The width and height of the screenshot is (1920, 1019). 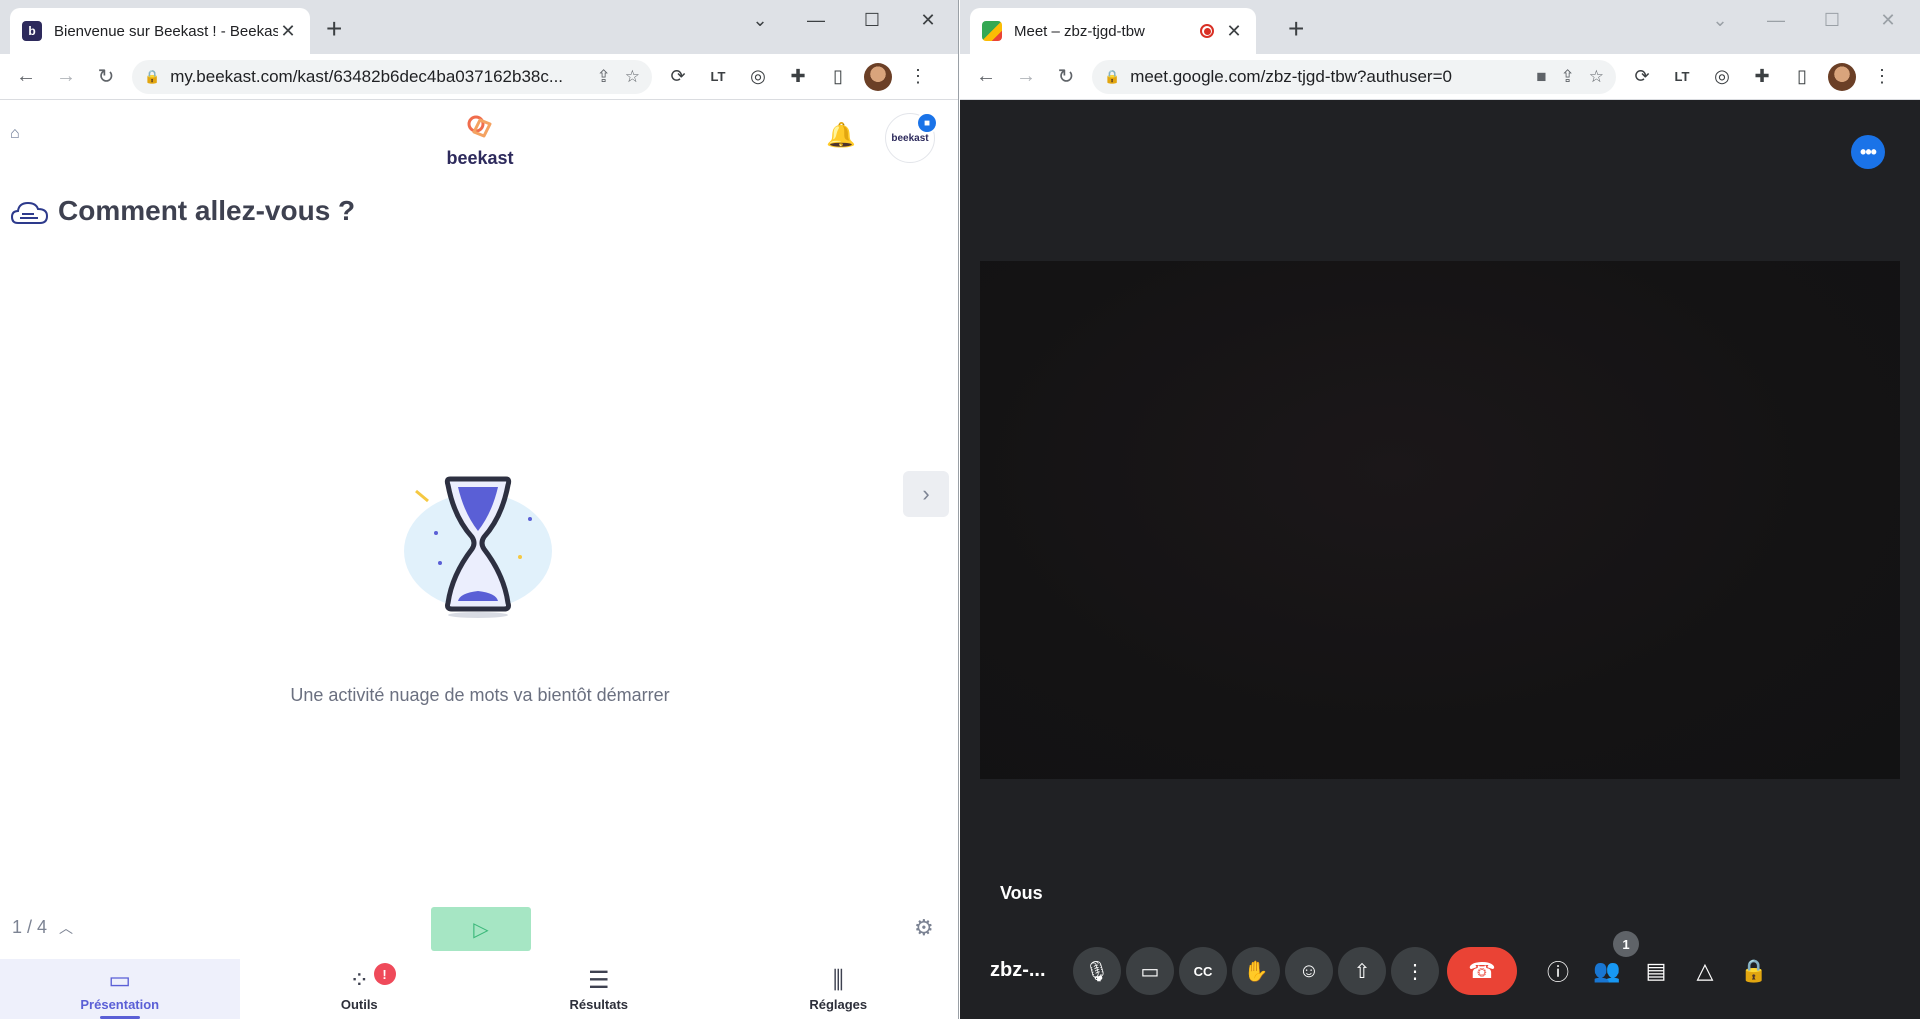 I want to click on info-icon: ⓘ, so click(x=1557, y=972).